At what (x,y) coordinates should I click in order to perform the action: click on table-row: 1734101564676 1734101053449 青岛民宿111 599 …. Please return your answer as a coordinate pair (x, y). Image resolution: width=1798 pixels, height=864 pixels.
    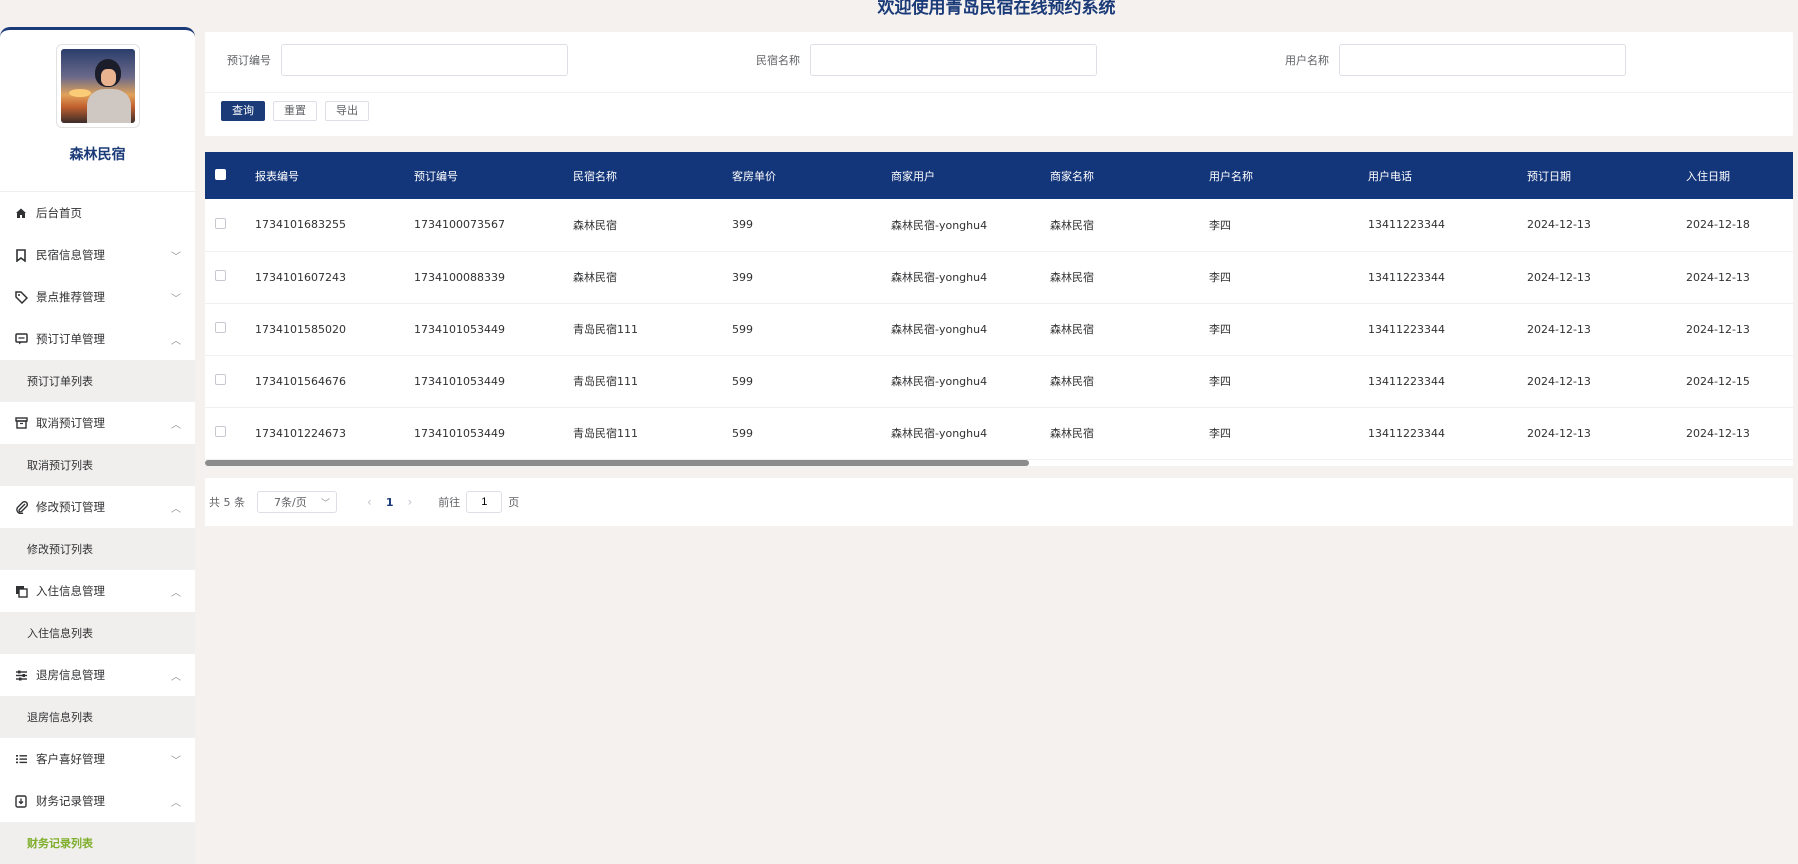
    Looking at the image, I should click on (999, 381).